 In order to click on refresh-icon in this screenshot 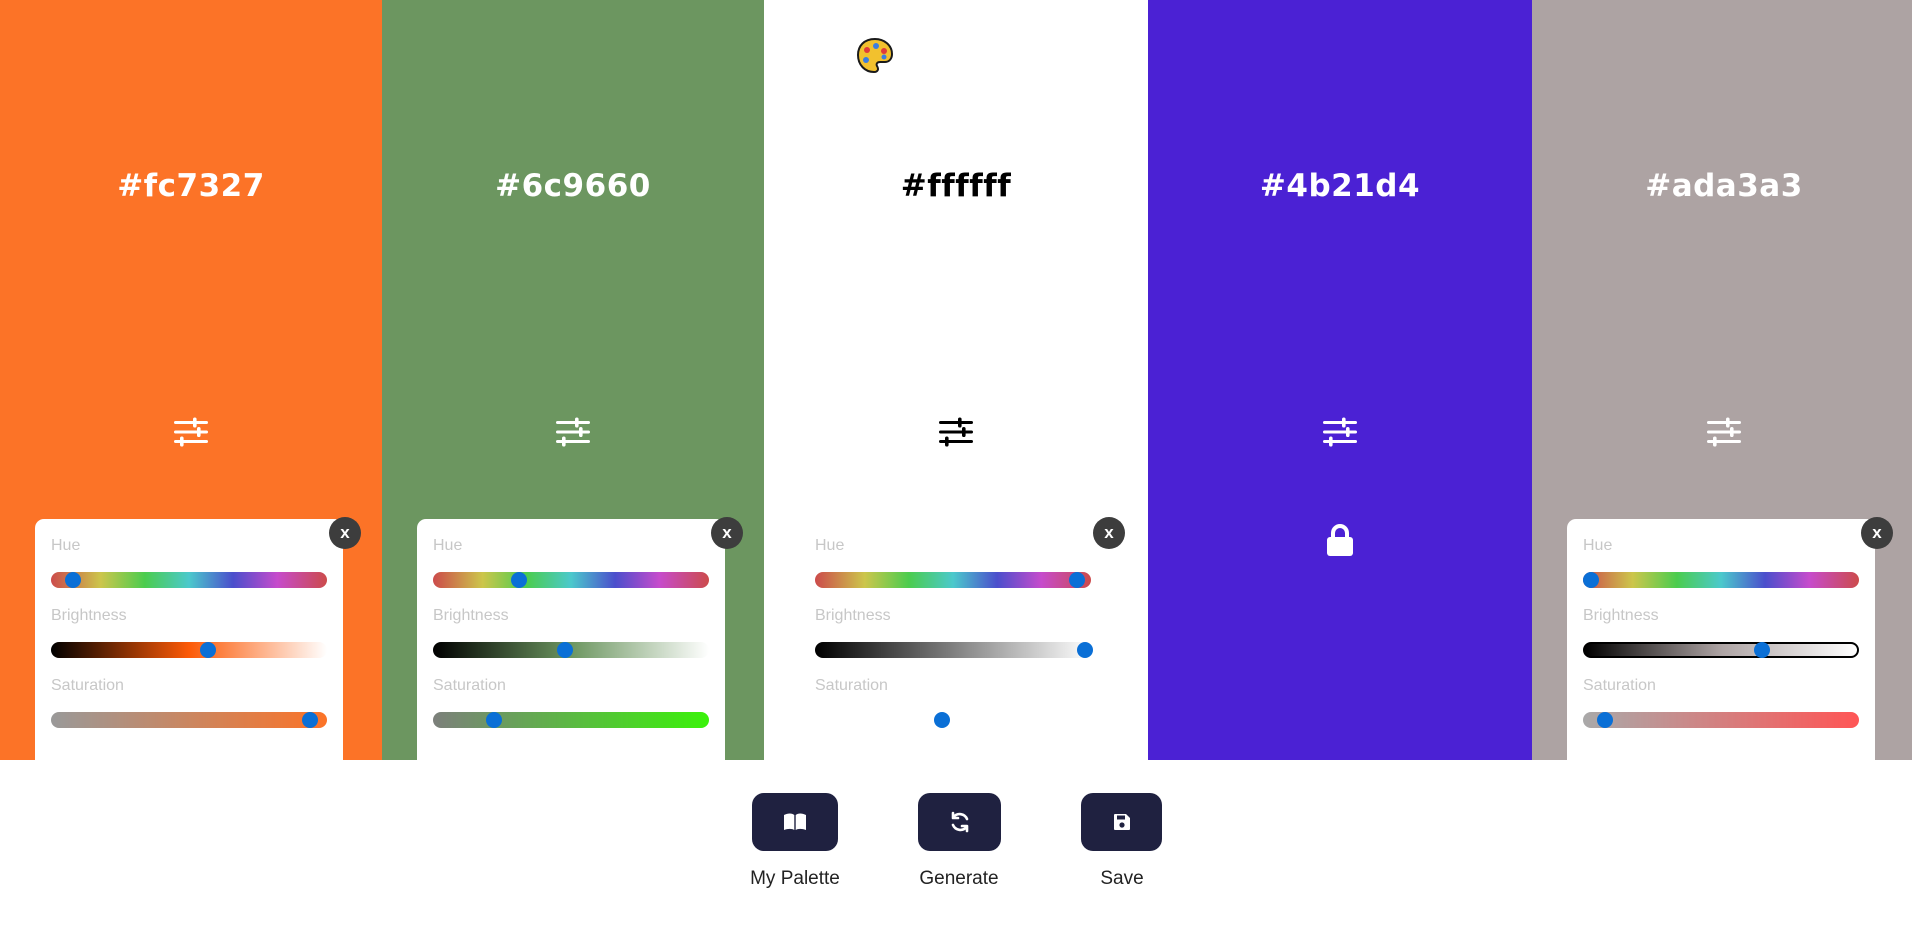, I will do `click(959, 822)`.